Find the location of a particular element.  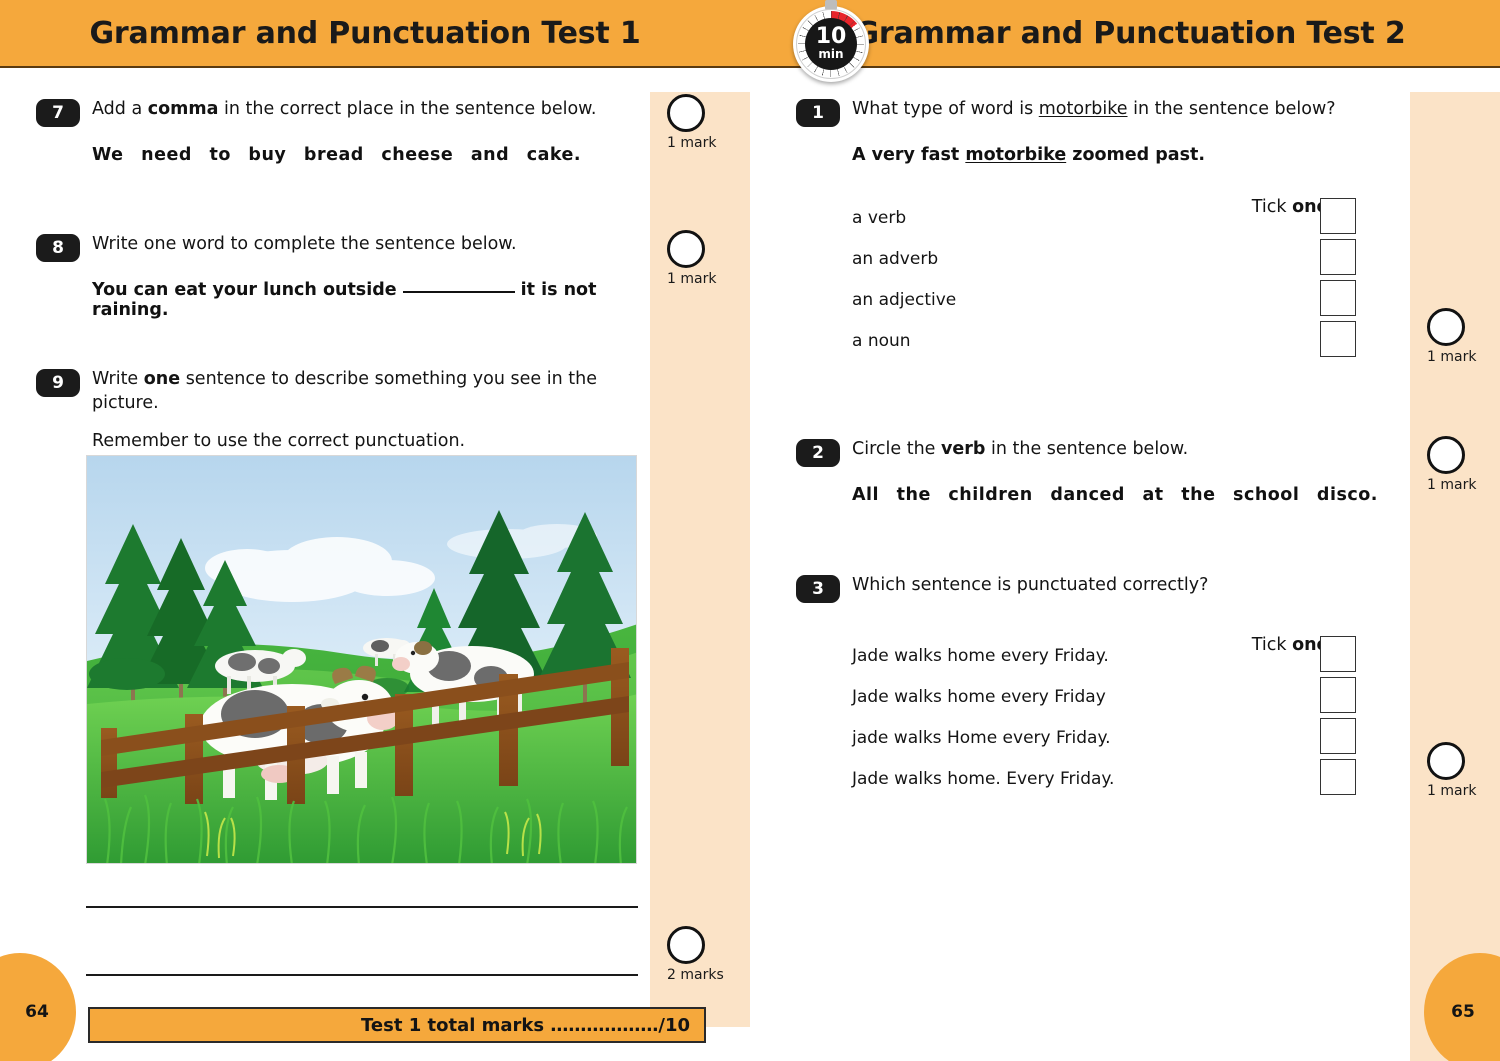

timer-unit: min is located at coordinates (831, 53).